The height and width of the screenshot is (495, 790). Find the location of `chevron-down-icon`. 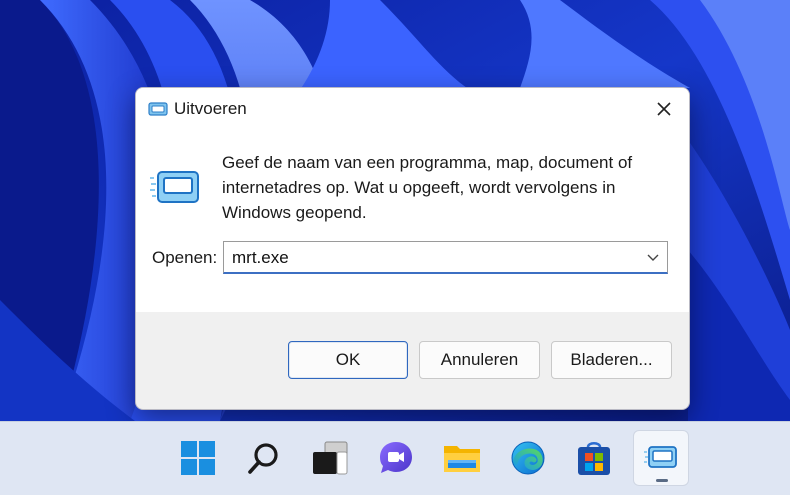

chevron-down-icon is located at coordinates (653, 257).